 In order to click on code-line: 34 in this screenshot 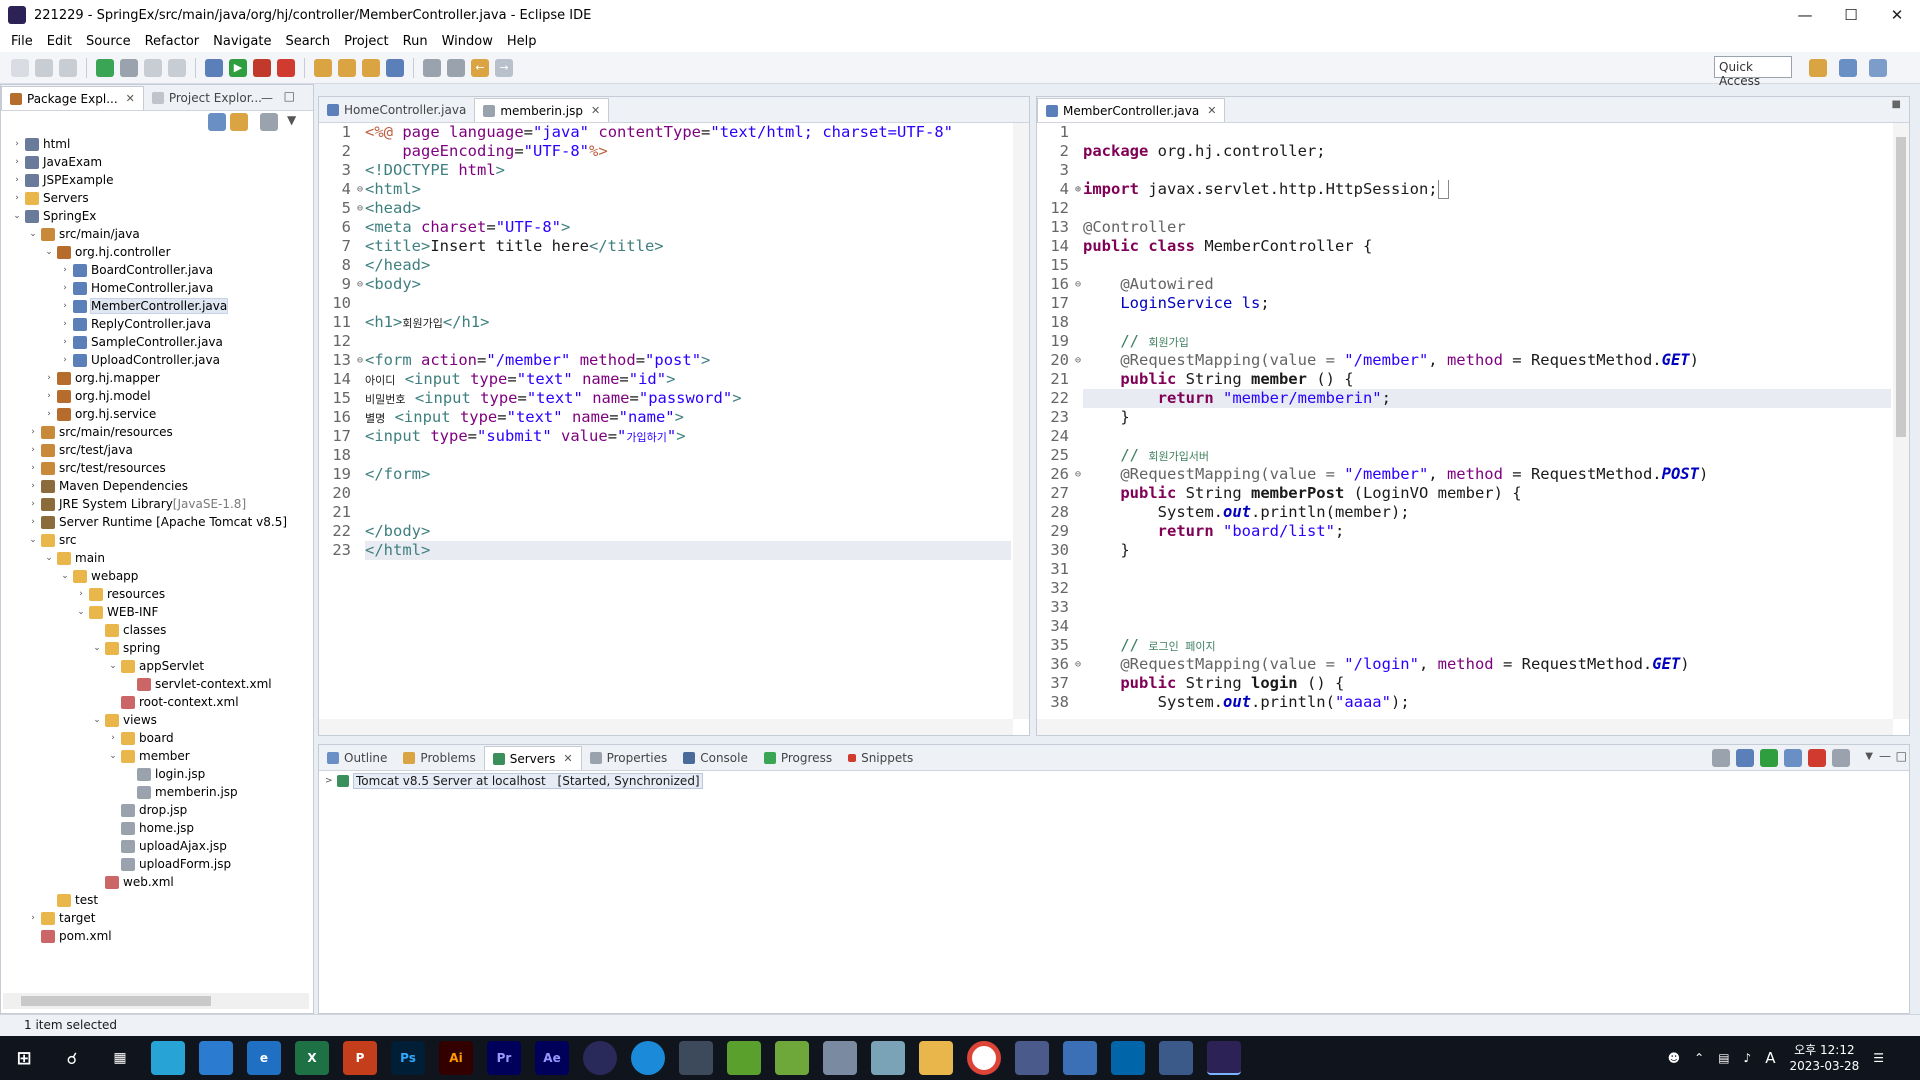, I will do `click(1464, 626)`.